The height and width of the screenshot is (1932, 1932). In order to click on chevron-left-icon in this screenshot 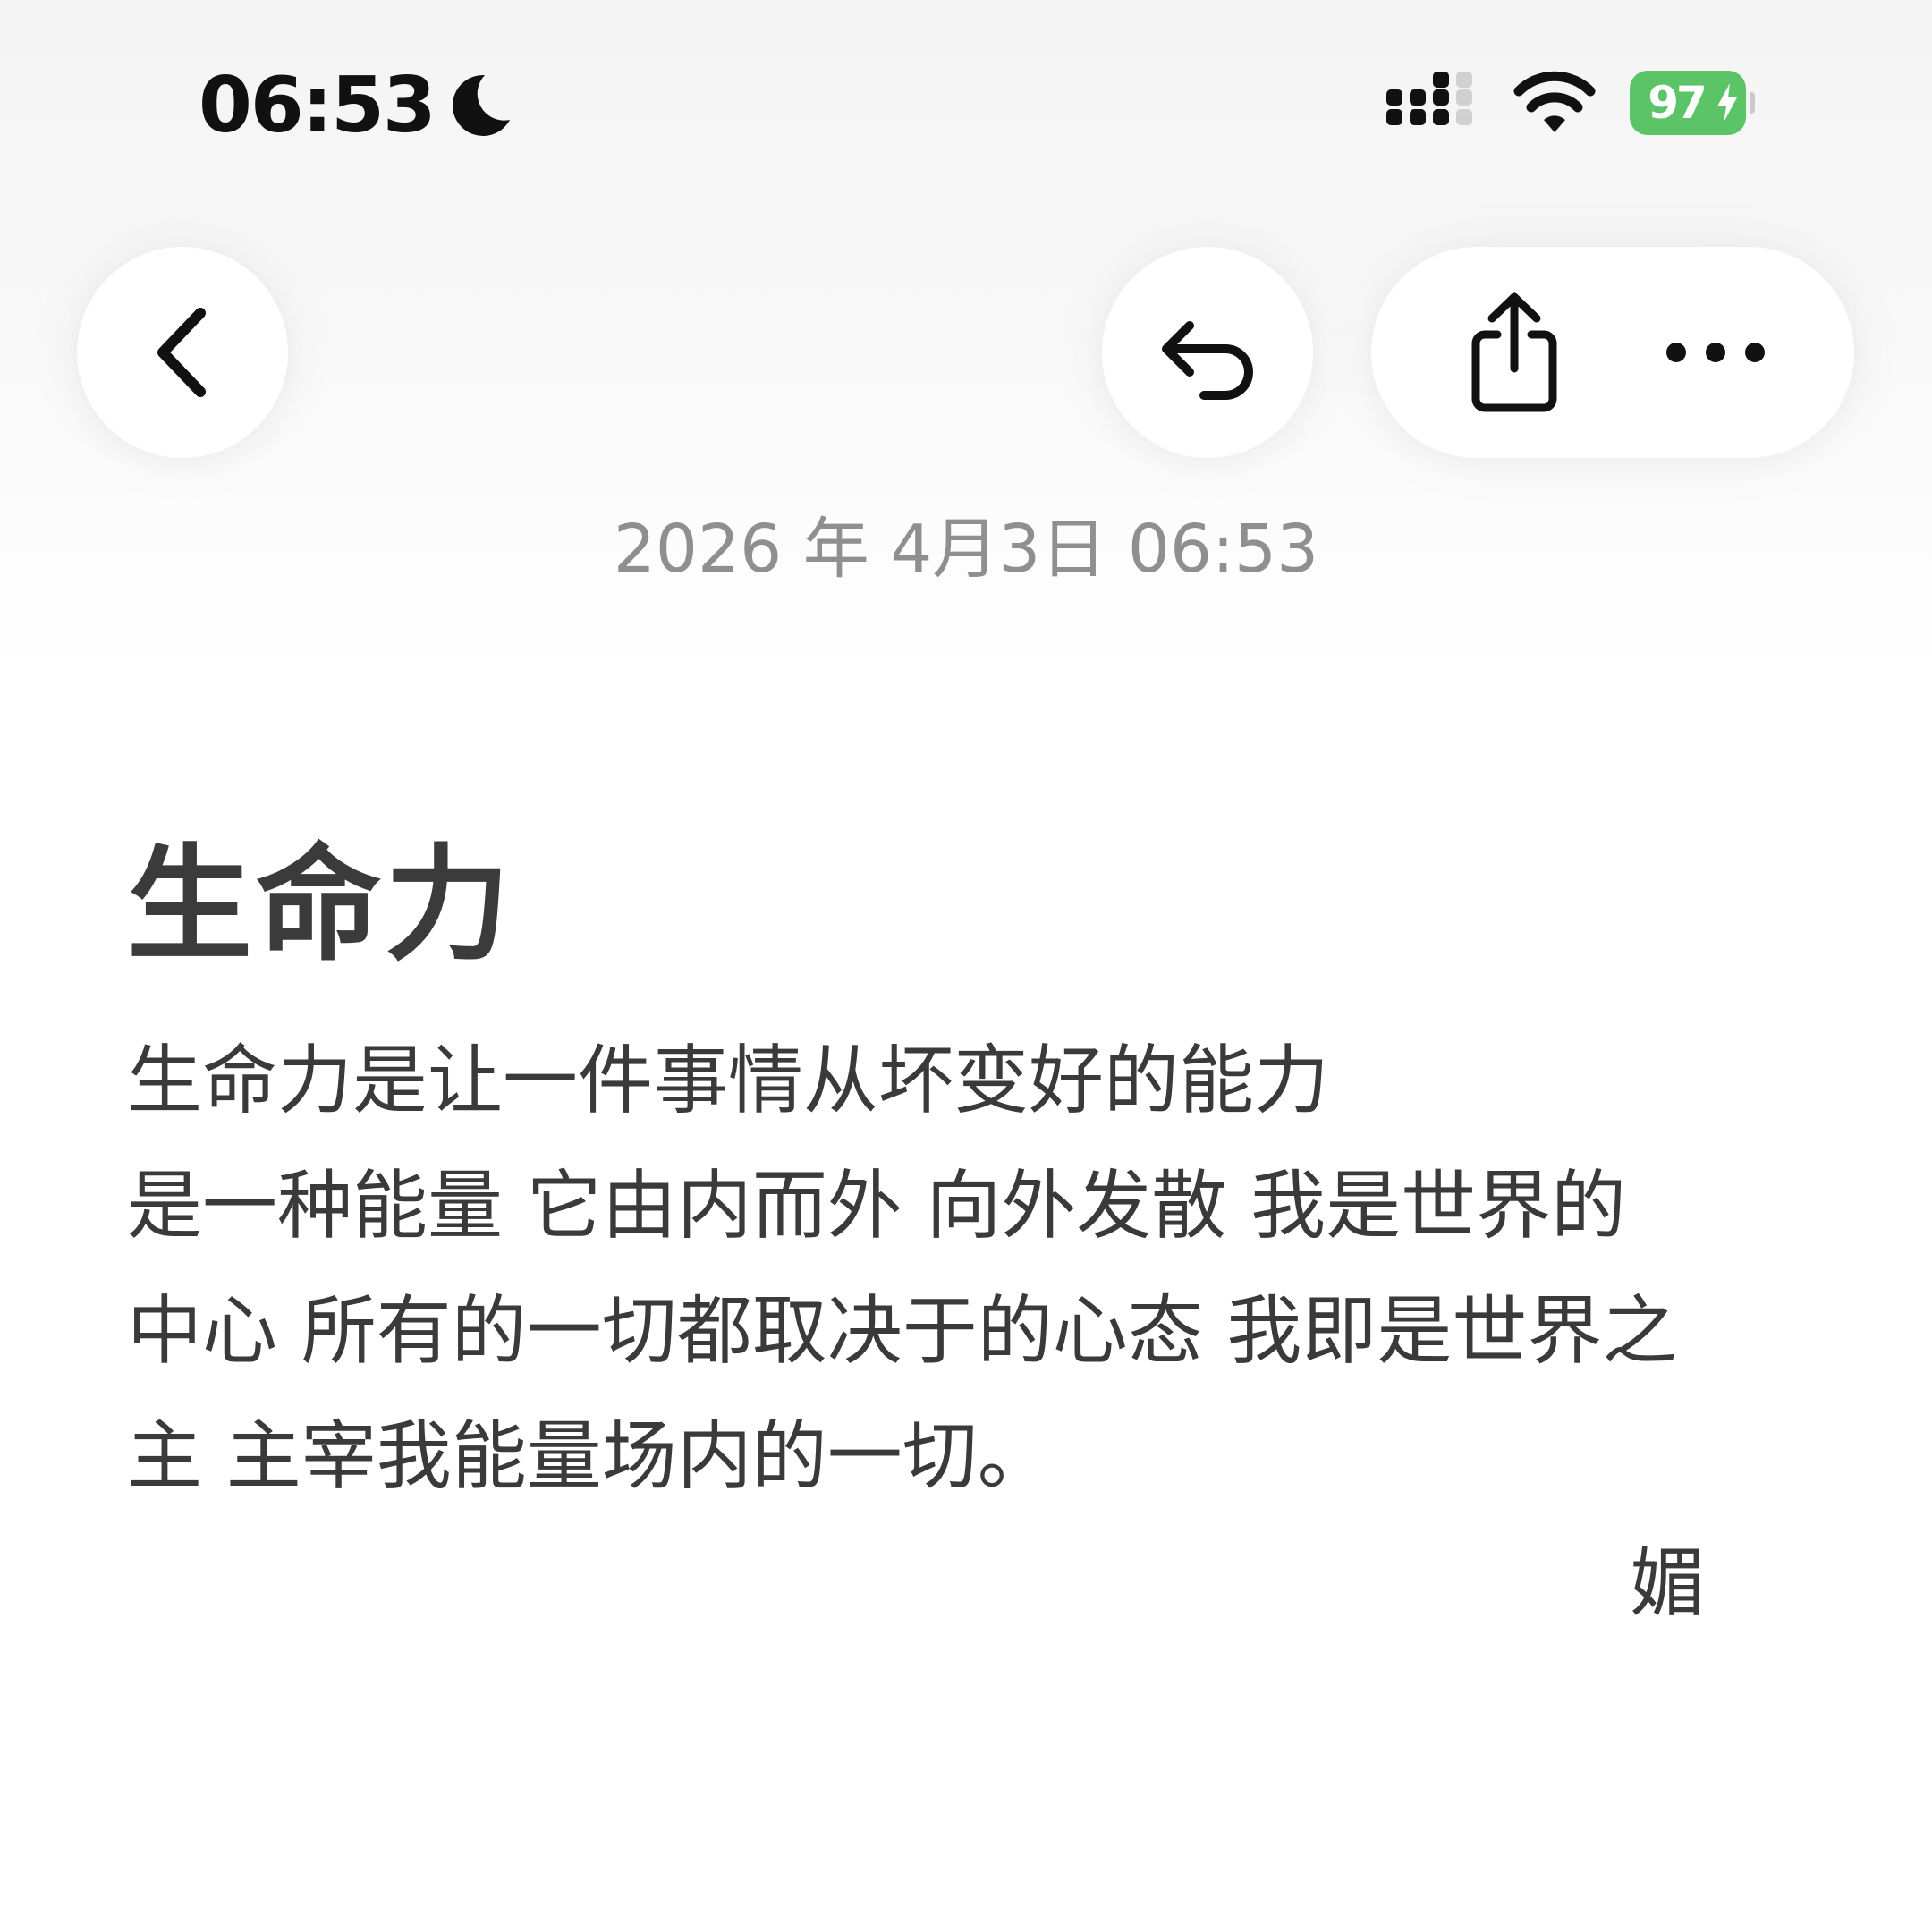, I will do `click(181, 352)`.